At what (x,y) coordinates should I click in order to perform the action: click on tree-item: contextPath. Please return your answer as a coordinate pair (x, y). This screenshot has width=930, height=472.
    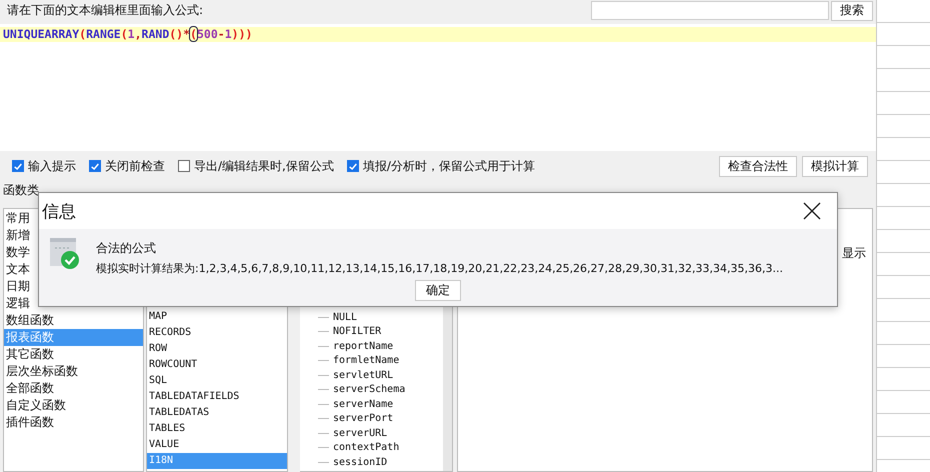
    Looking at the image, I should click on (366, 448).